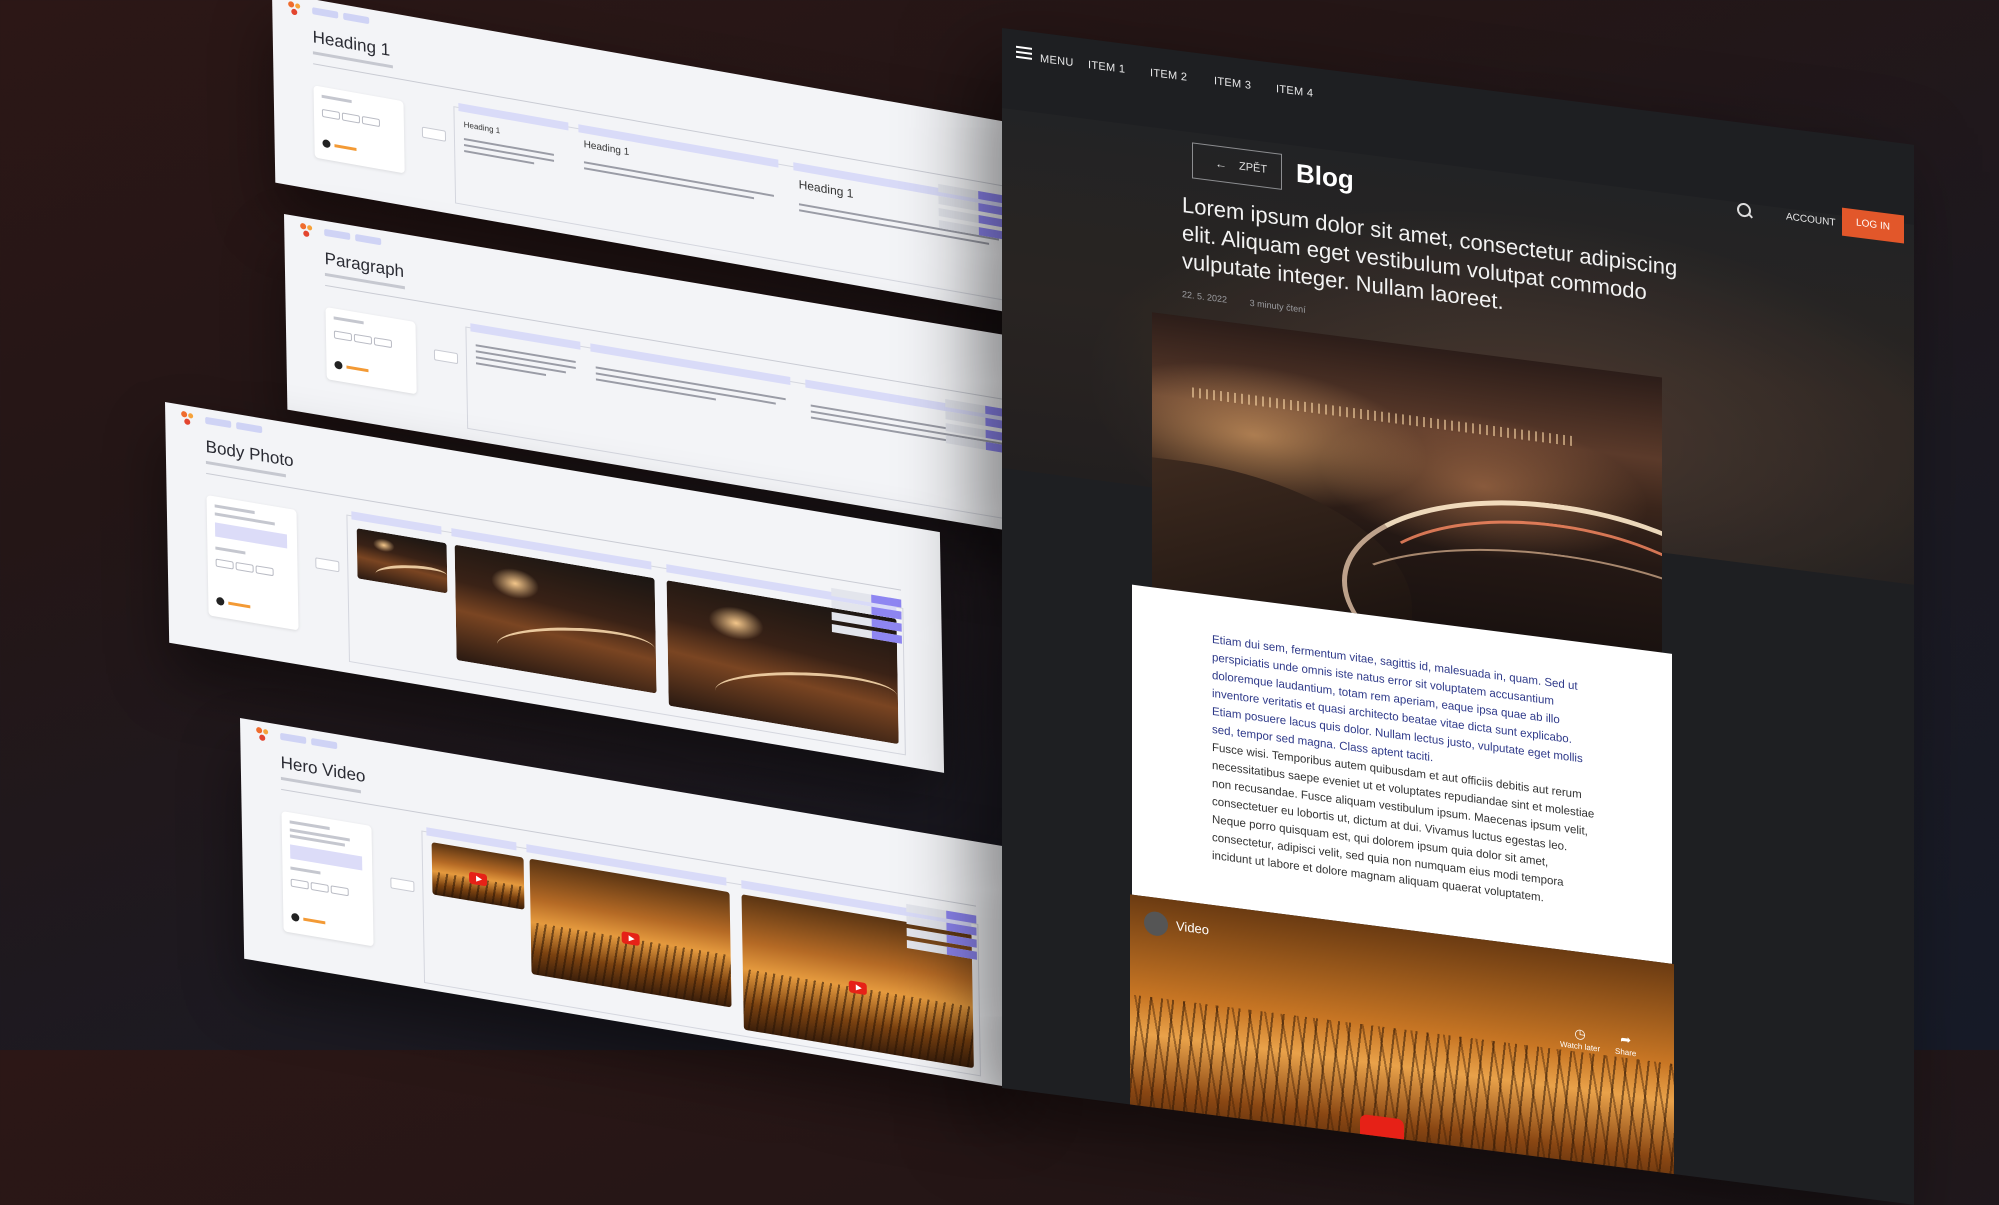  I want to click on nav-item-2: ITEM 2, so click(1168, 75).